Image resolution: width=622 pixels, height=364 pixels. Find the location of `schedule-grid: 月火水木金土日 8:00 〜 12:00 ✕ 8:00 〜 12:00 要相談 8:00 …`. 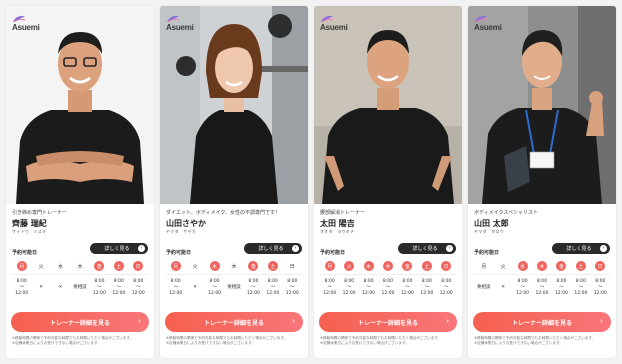

schedule-grid: 月火水木金土日 8:00 〜 12:00 ✕ 8:00 〜 12:00 要相談 8:00 … is located at coordinates (234, 280).